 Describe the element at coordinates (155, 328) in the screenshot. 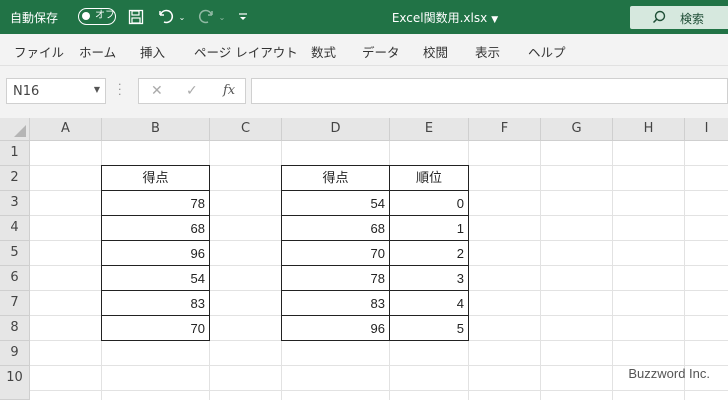

I see `table1-value-cell: 70` at that location.